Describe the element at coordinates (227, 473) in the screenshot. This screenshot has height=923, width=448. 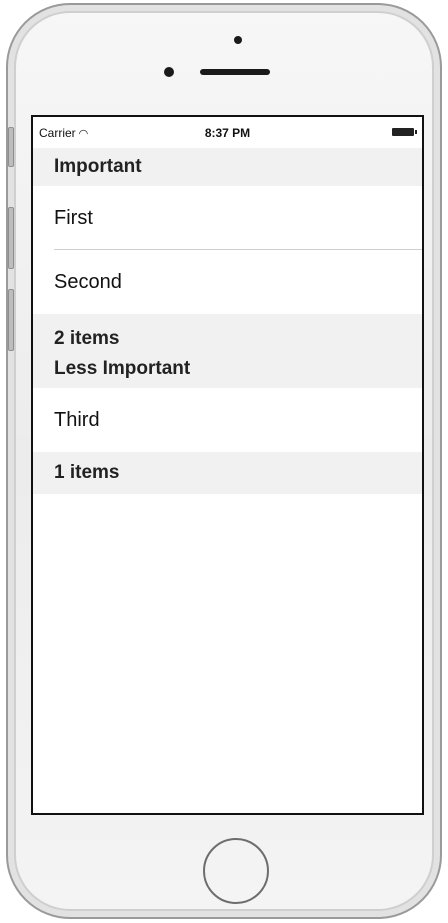
I see `section-footer-less-important: 1 items` at that location.